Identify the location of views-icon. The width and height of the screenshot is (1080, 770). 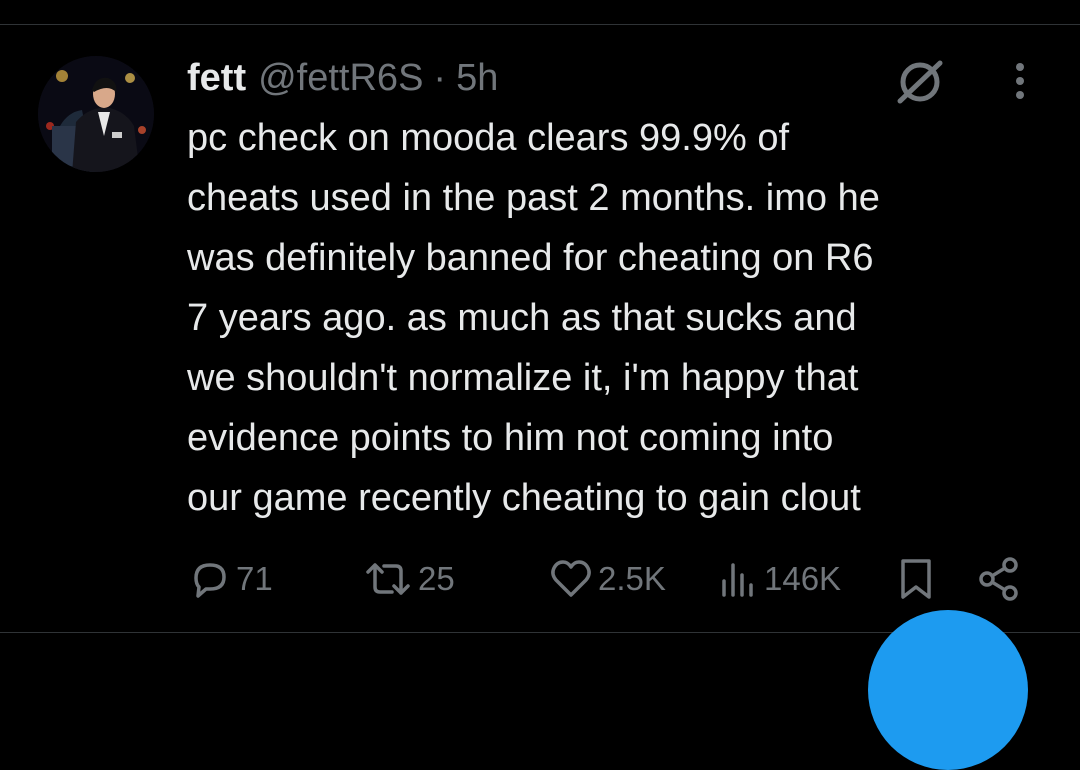
(737, 580).